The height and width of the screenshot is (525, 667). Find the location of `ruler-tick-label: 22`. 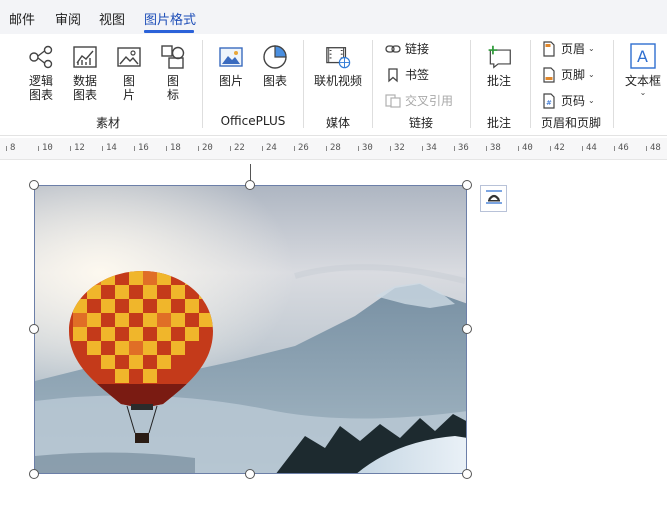

ruler-tick-label: 22 is located at coordinates (239, 148).